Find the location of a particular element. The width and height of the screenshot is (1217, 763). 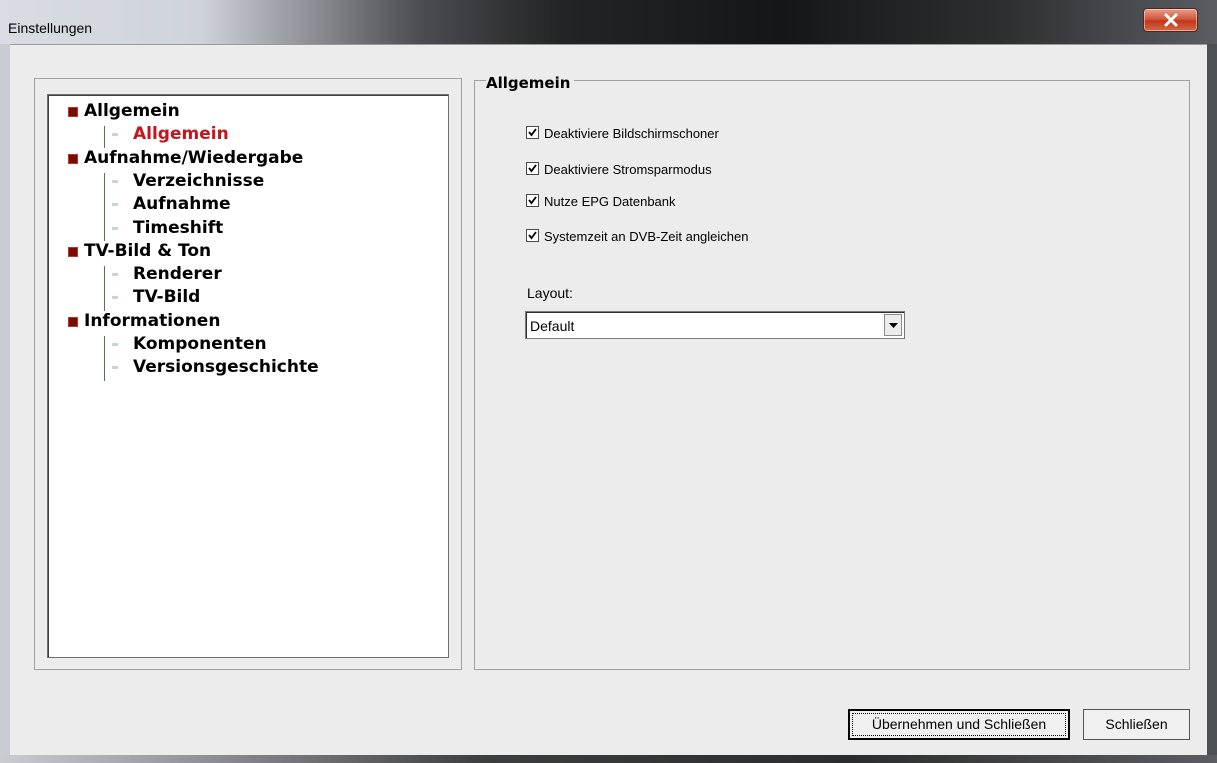

close-button-label: Schließen is located at coordinates (1136, 724).